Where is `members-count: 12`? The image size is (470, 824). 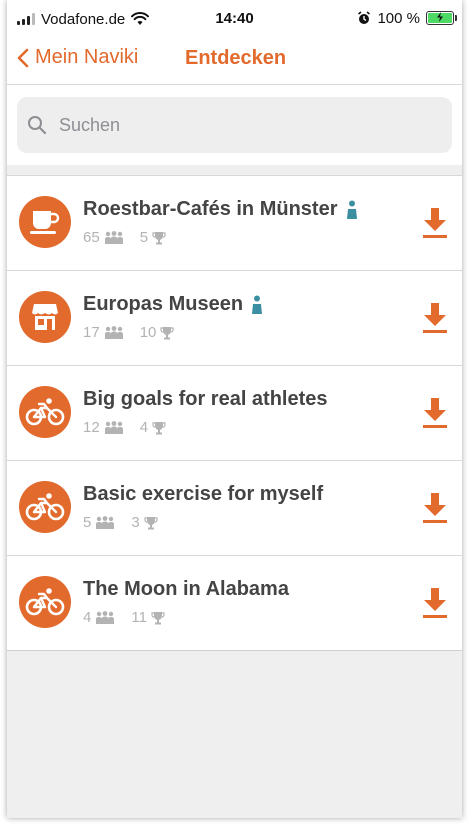
members-count: 12 is located at coordinates (91, 427).